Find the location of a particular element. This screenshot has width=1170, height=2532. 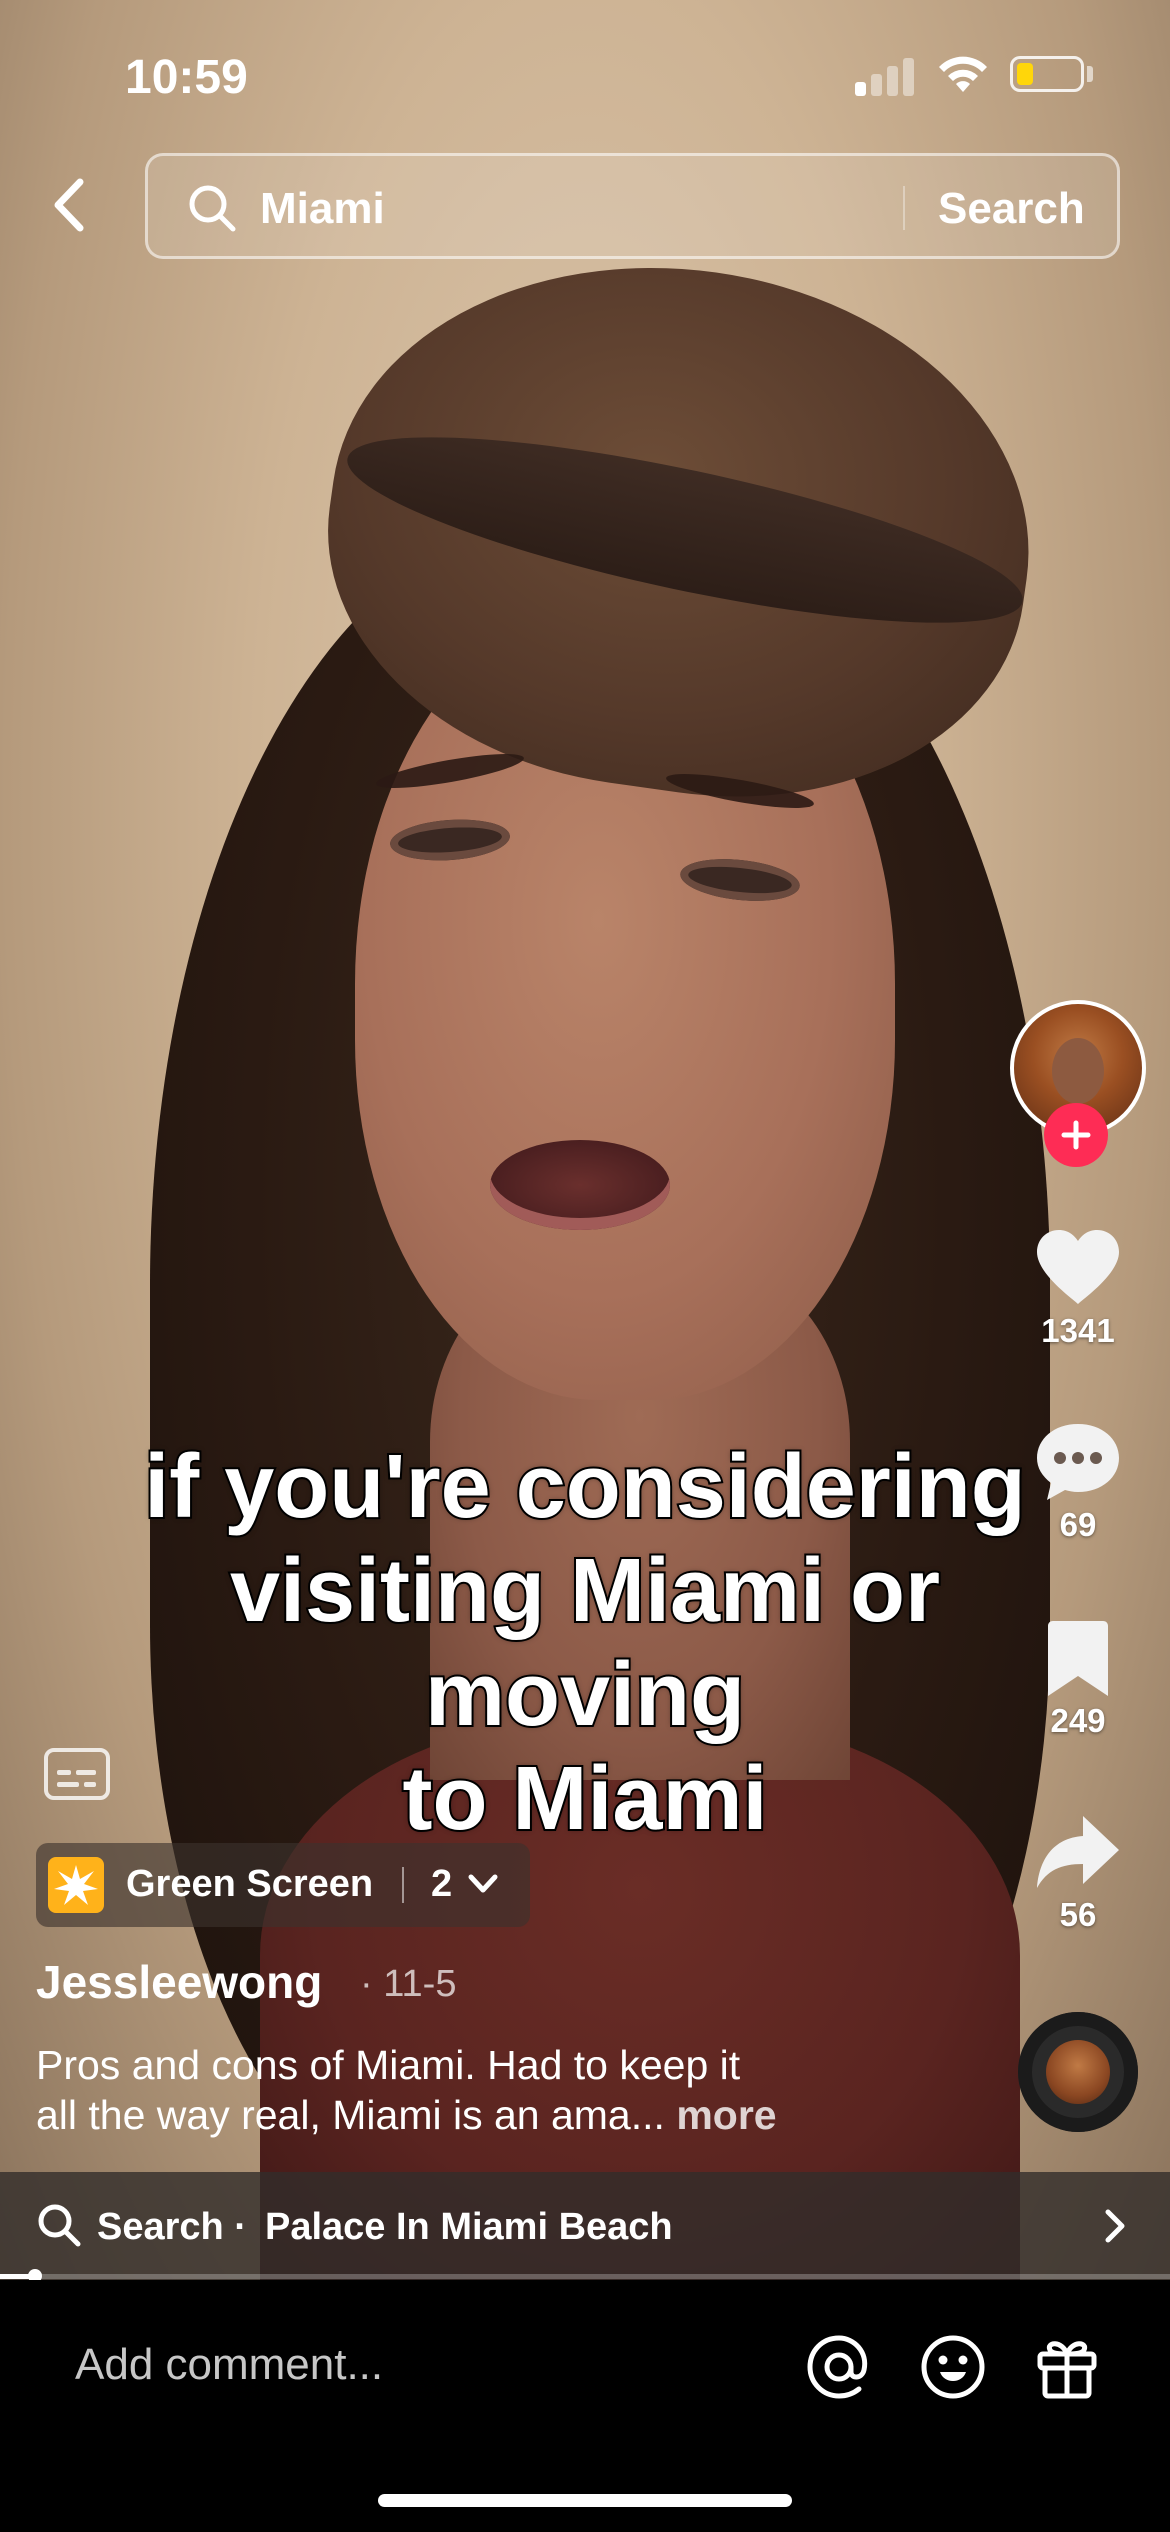

chevron-right-icon is located at coordinates (1115, 2226).